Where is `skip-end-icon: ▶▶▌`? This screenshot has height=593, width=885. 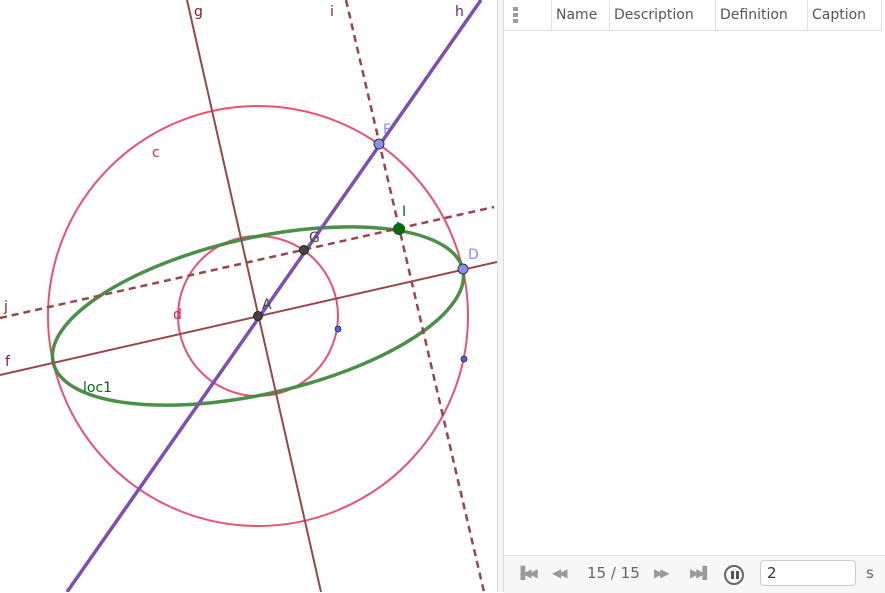 skip-end-icon: ▶▶▌ is located at coordinates (701, 573).